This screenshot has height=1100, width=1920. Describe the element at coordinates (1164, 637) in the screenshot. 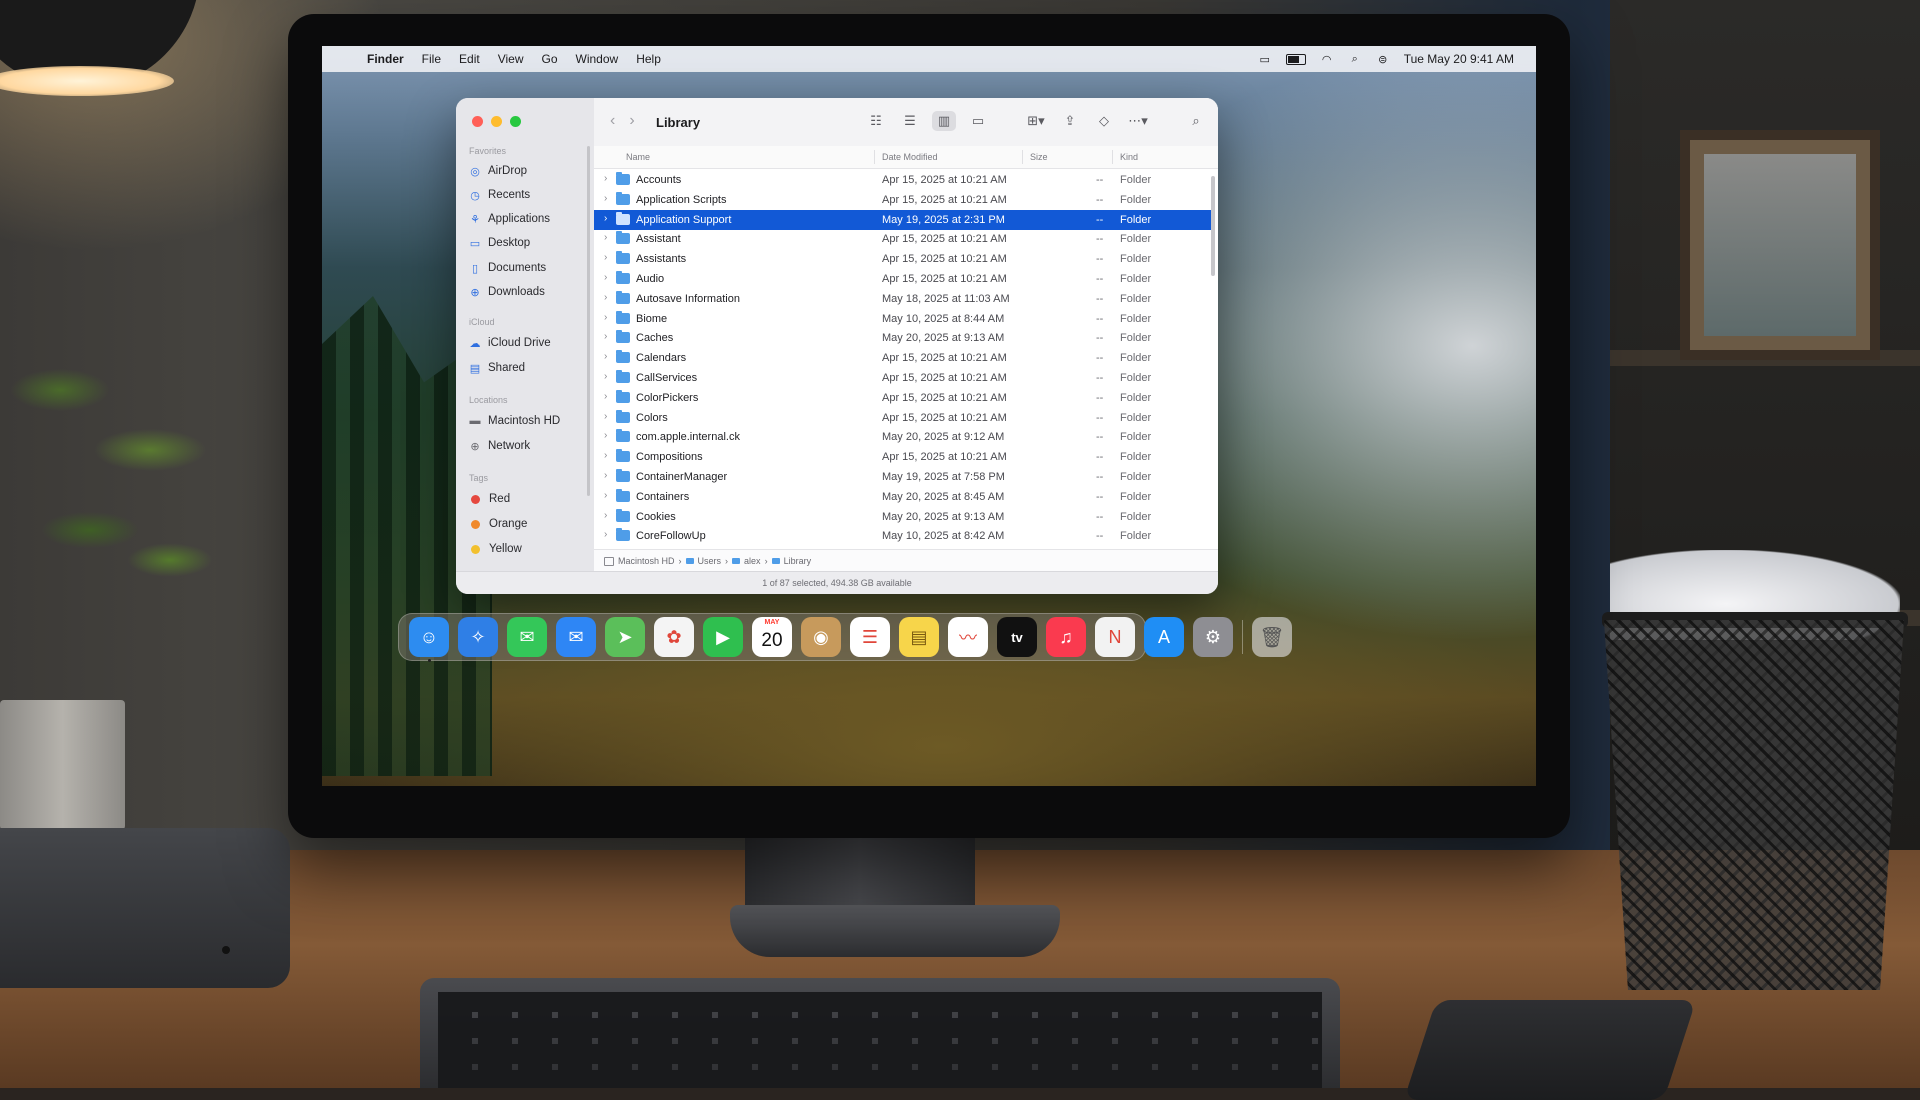

I see `app-store-icon: A` at that location.